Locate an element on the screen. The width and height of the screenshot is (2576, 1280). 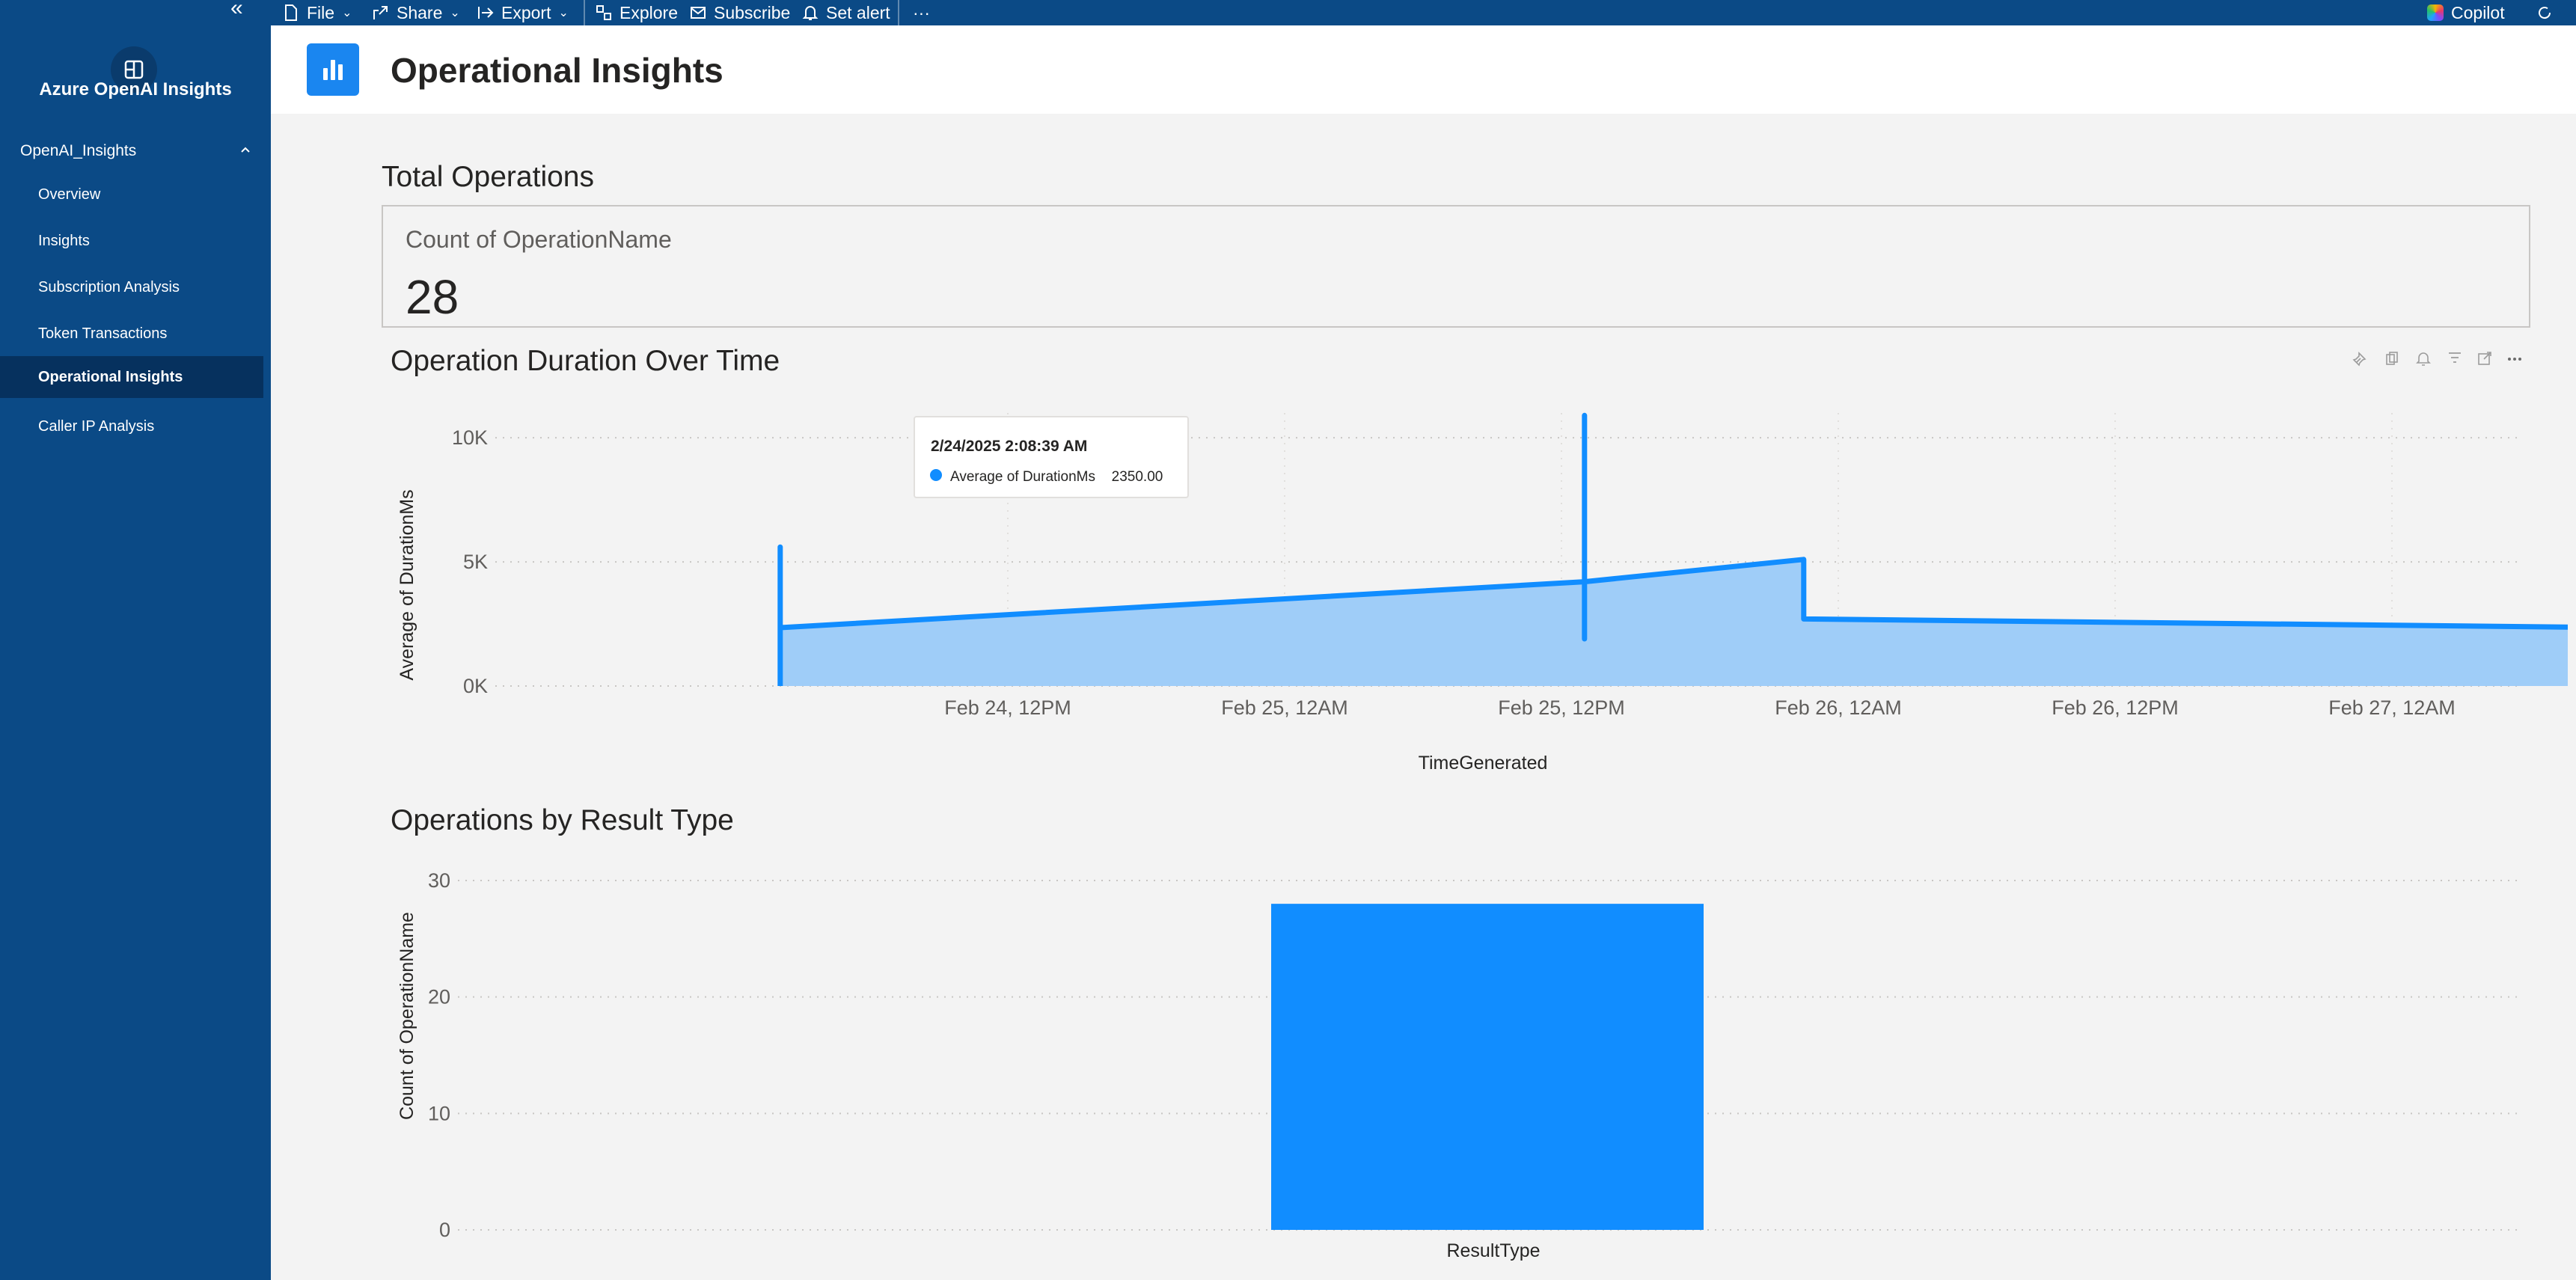
page-header: Operational Insights is located at coordinates (1423, 70).